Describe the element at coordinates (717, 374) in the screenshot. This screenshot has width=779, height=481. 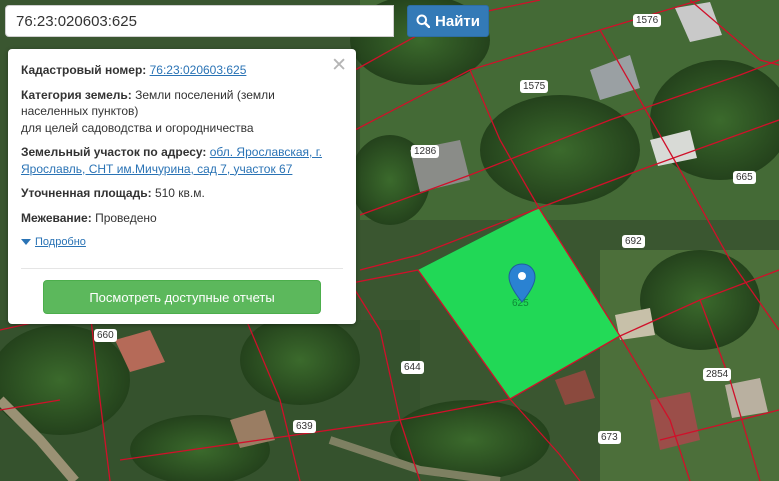
I see `parcel-label: 2854` at that location.